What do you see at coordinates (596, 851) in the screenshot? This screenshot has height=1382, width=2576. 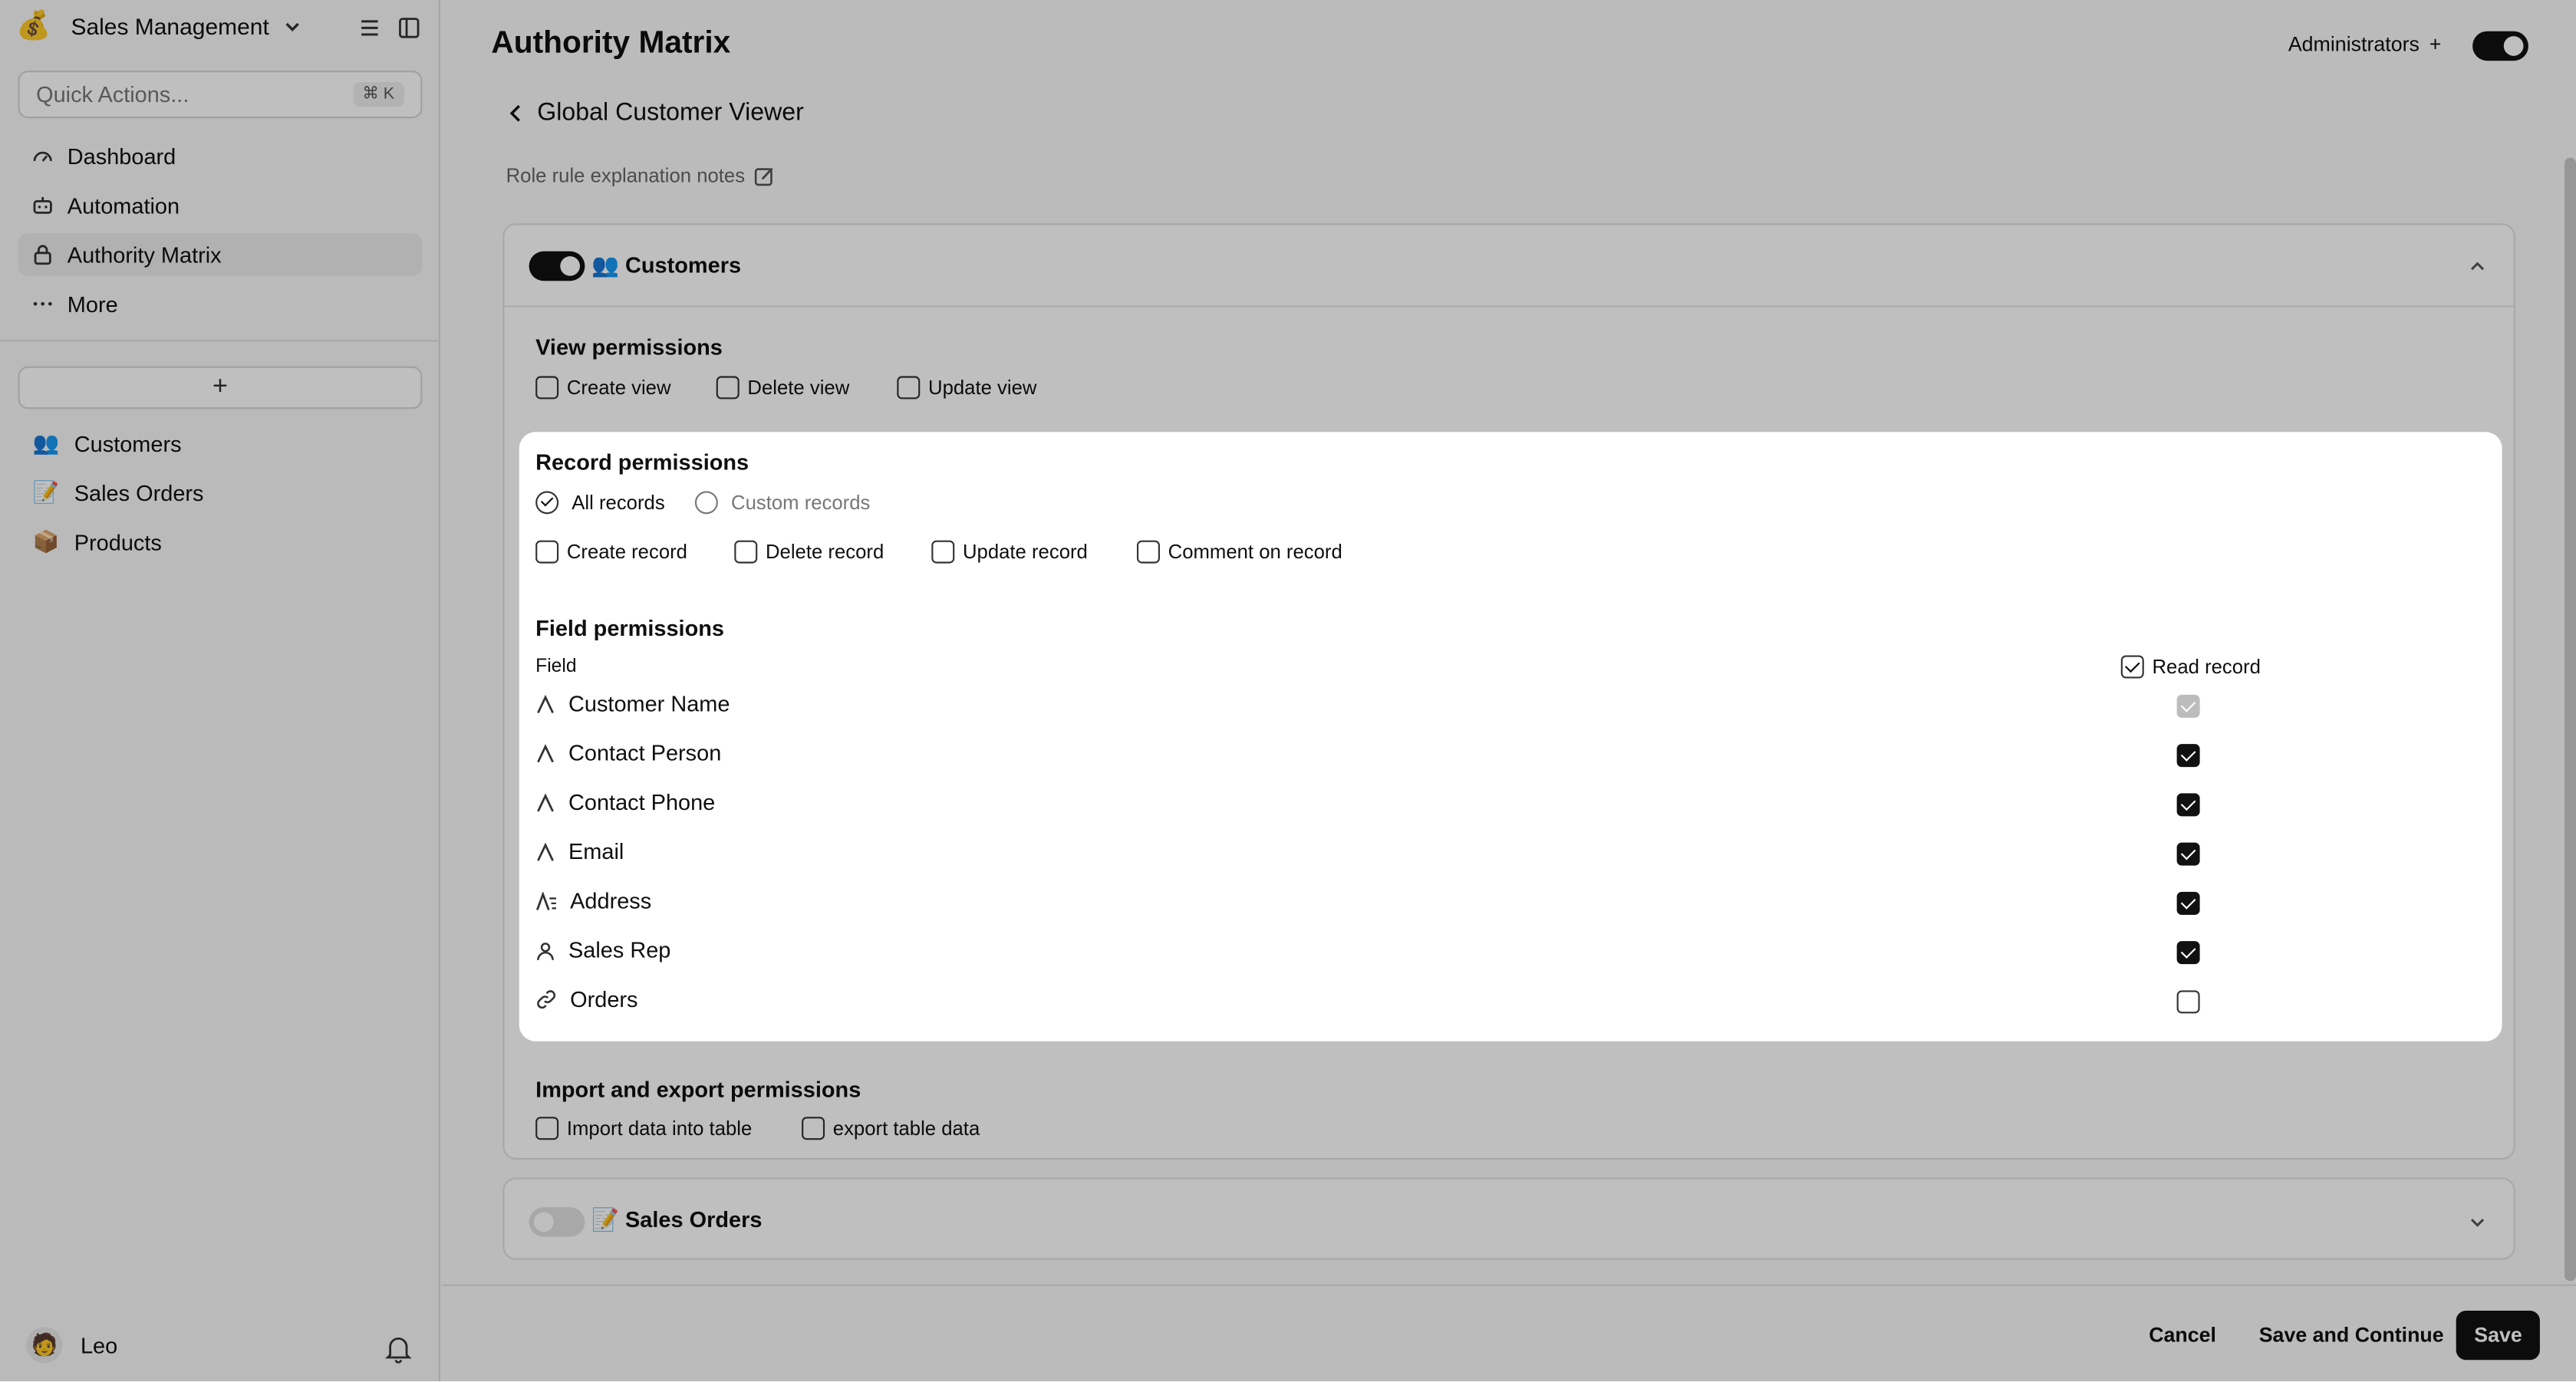 I see `field-name: Email` at bounding box center [596, 851].